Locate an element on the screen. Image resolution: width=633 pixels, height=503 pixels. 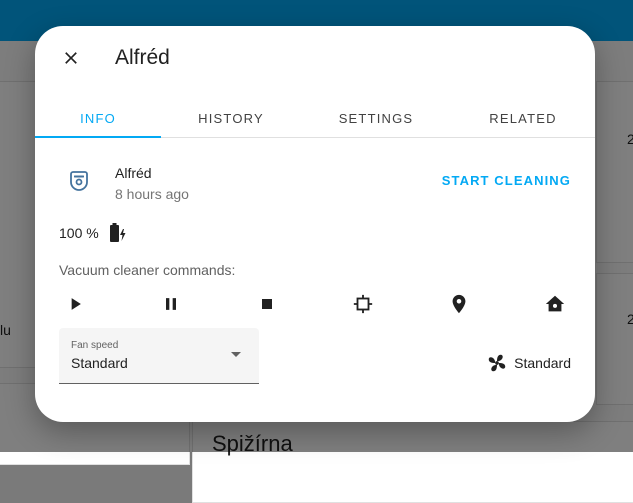
start-button is located at coordinates (75, 304).